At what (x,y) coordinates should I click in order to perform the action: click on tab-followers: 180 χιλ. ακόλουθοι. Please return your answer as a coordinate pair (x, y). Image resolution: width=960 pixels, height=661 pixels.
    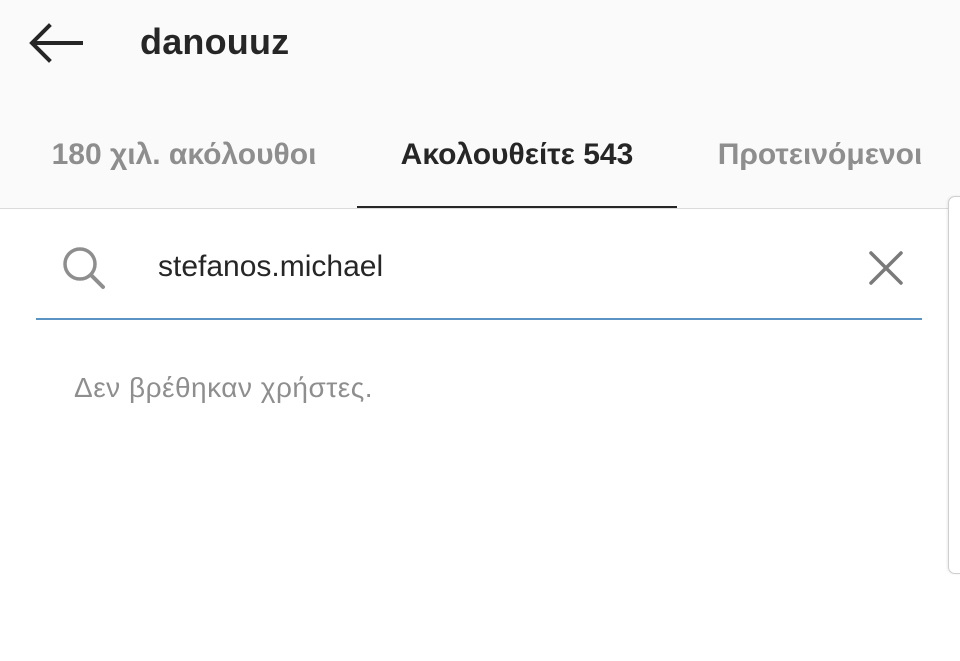
    Looking at the image, I should click on (184, 164).